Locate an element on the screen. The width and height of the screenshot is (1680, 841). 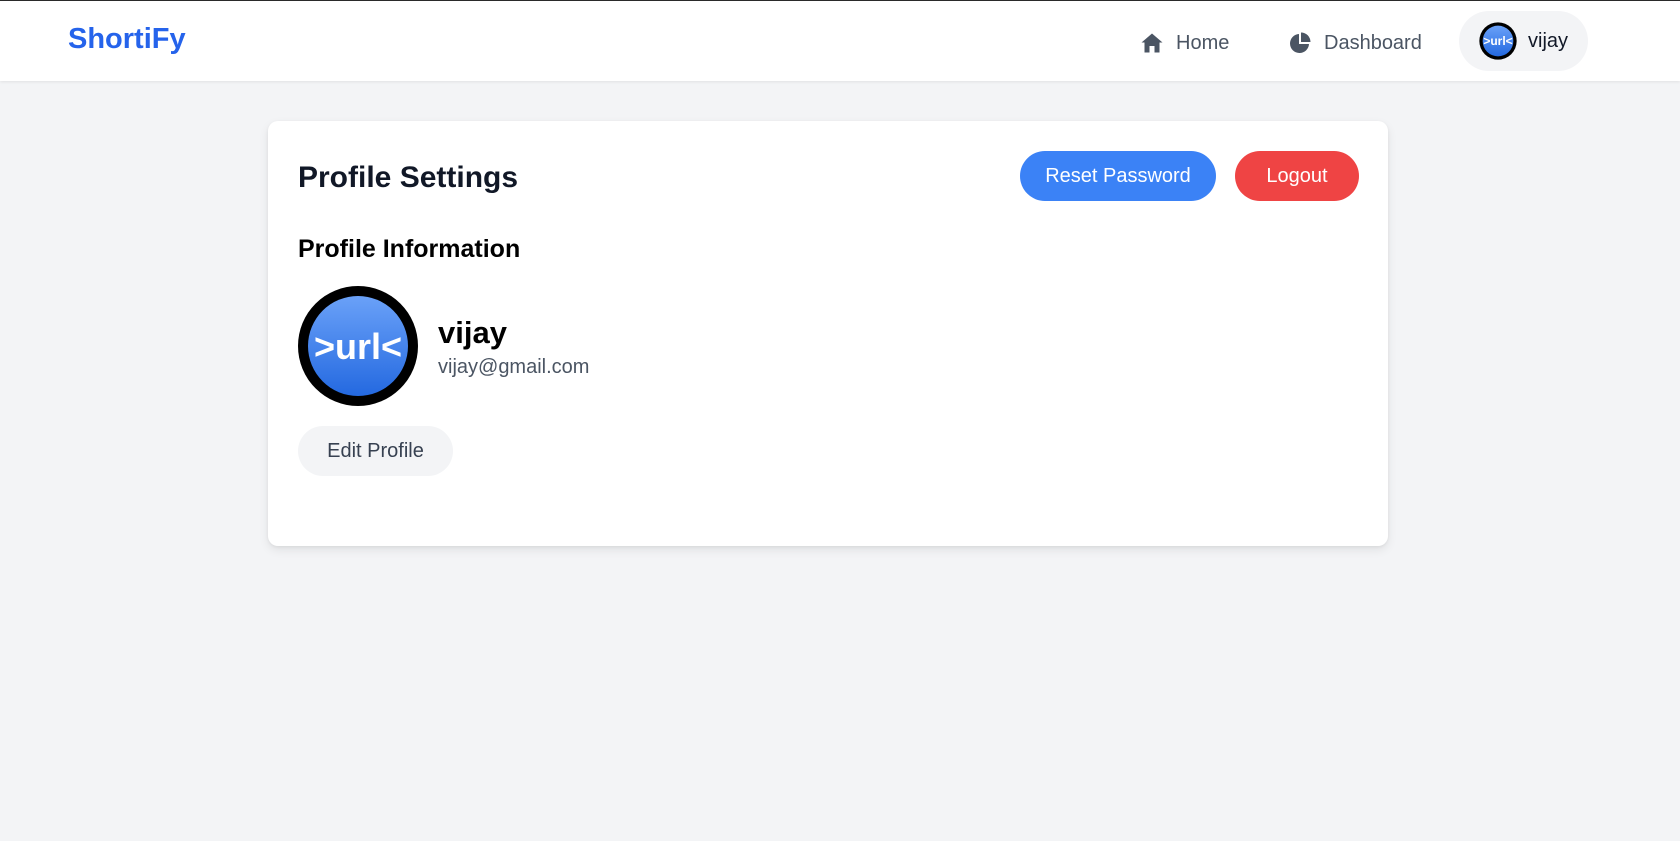
pie-chart-icon is located at coordinates (1300, 42).